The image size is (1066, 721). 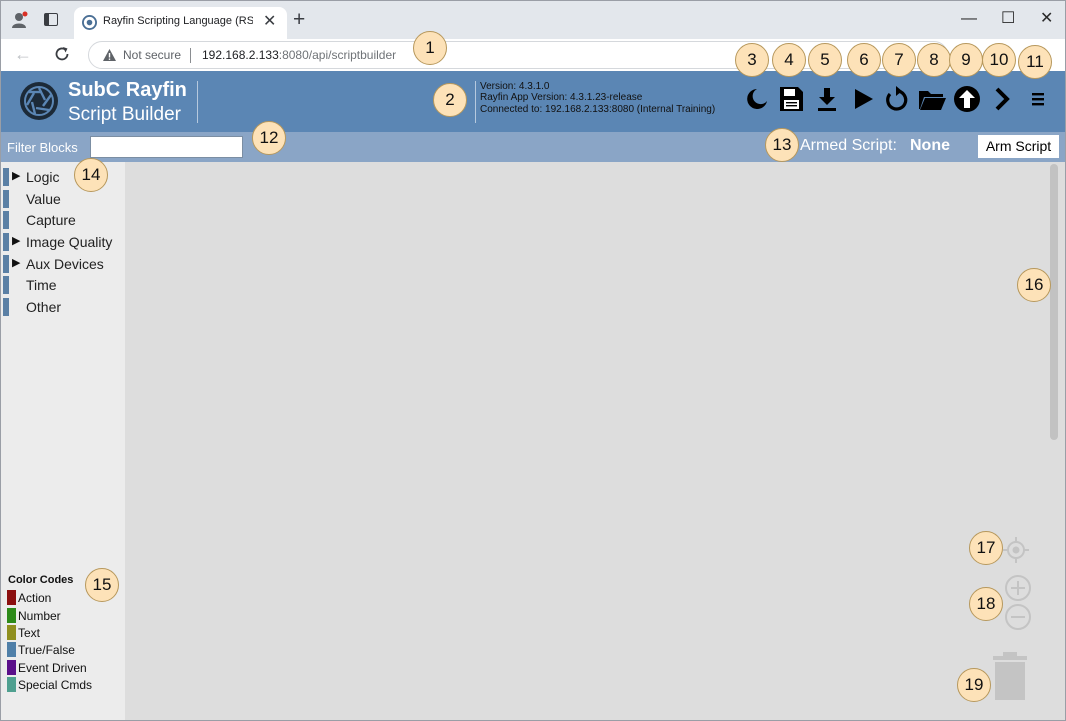 What do you see at coordinates (43, 199) in the screenshot?
I see `category-label: Value` at bounding box center [43, 199].